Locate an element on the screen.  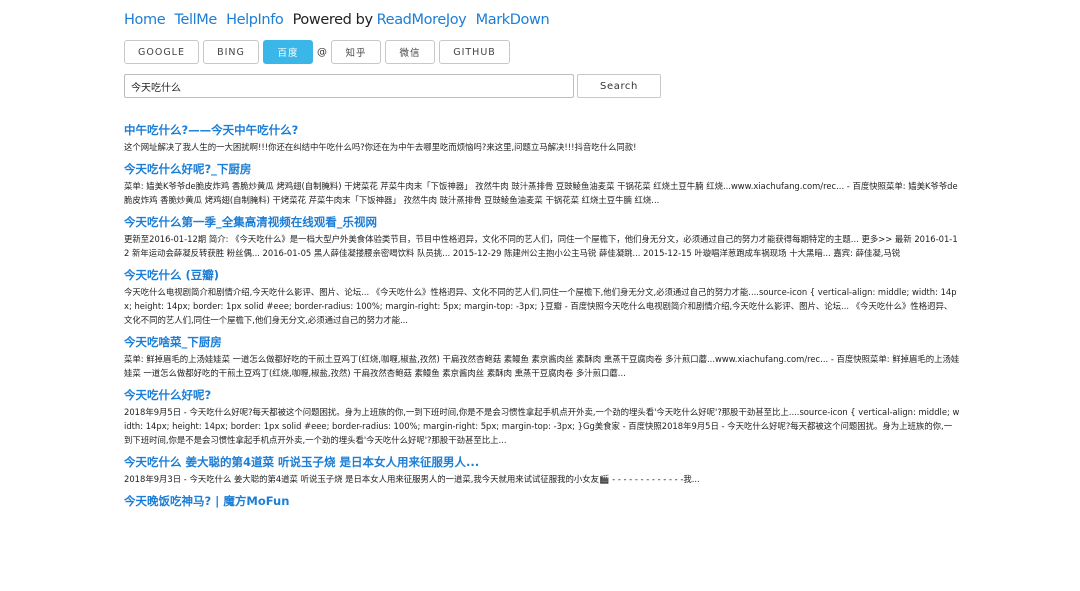
home-link: Home is located at coordinates (145, 20).